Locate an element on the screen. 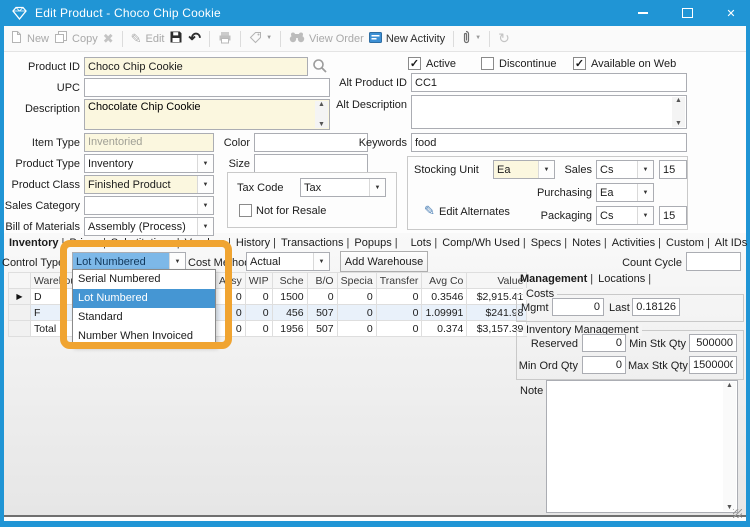  minimize-button is located at coordinates (643, 13).